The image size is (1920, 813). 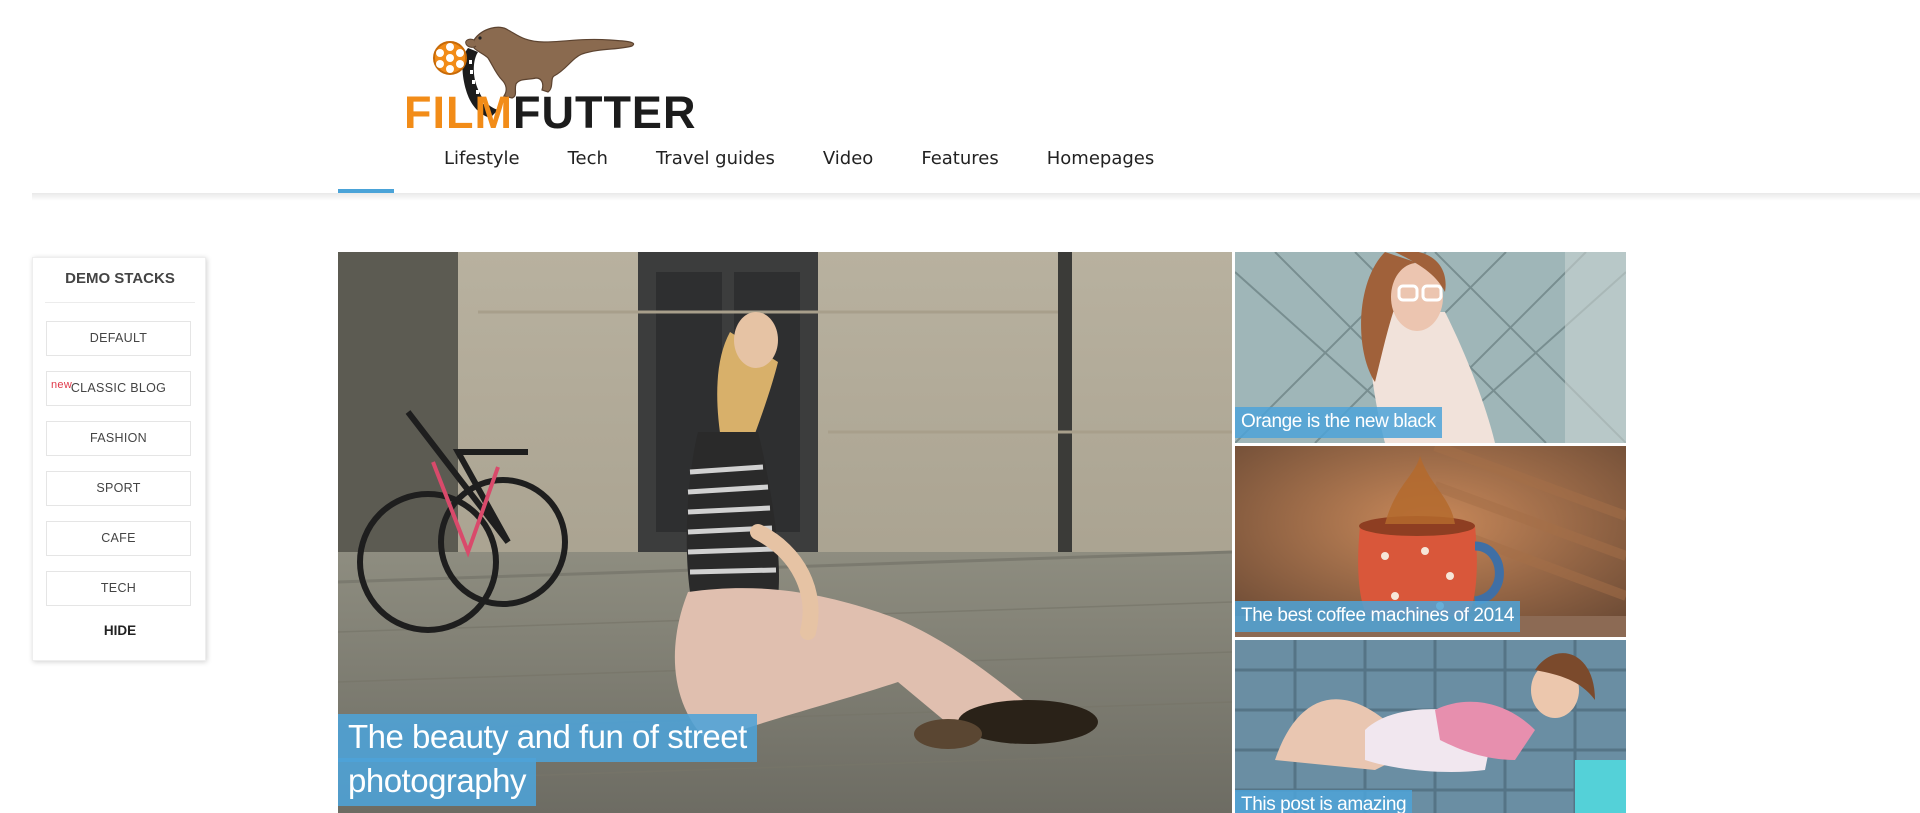 What do you see at coordinates (120, 302) in the screenshot?
I see `demo-stacks-divider` at bounding box center [120, 302].